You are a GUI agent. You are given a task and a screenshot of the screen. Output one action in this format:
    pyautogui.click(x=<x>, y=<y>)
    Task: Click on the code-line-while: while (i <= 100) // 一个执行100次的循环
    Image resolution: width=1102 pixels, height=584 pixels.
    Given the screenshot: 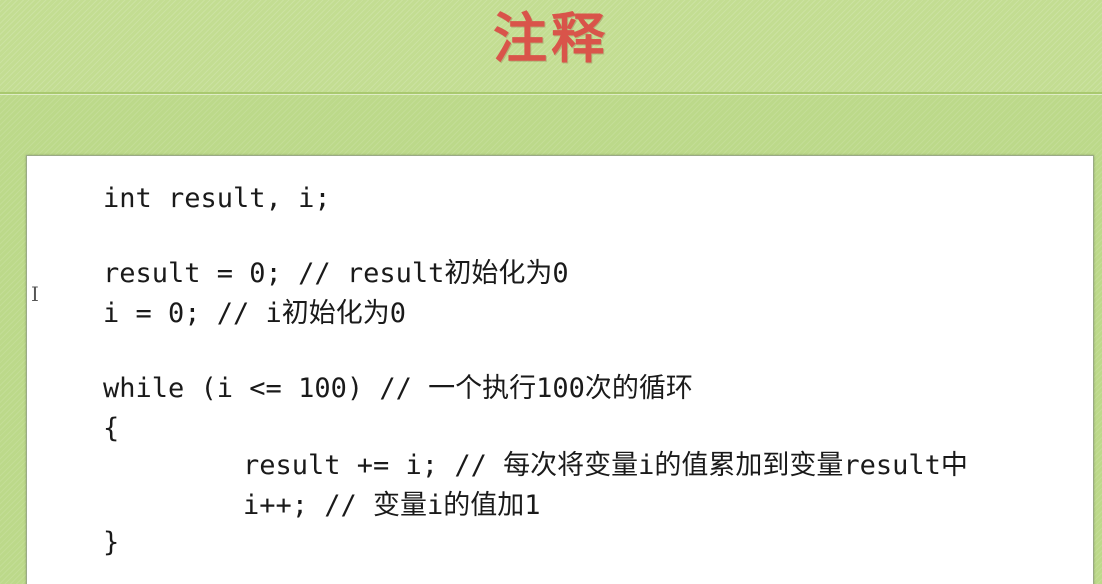 What is the action you would take?
    pyautogui.click(x=398, y=388)
    